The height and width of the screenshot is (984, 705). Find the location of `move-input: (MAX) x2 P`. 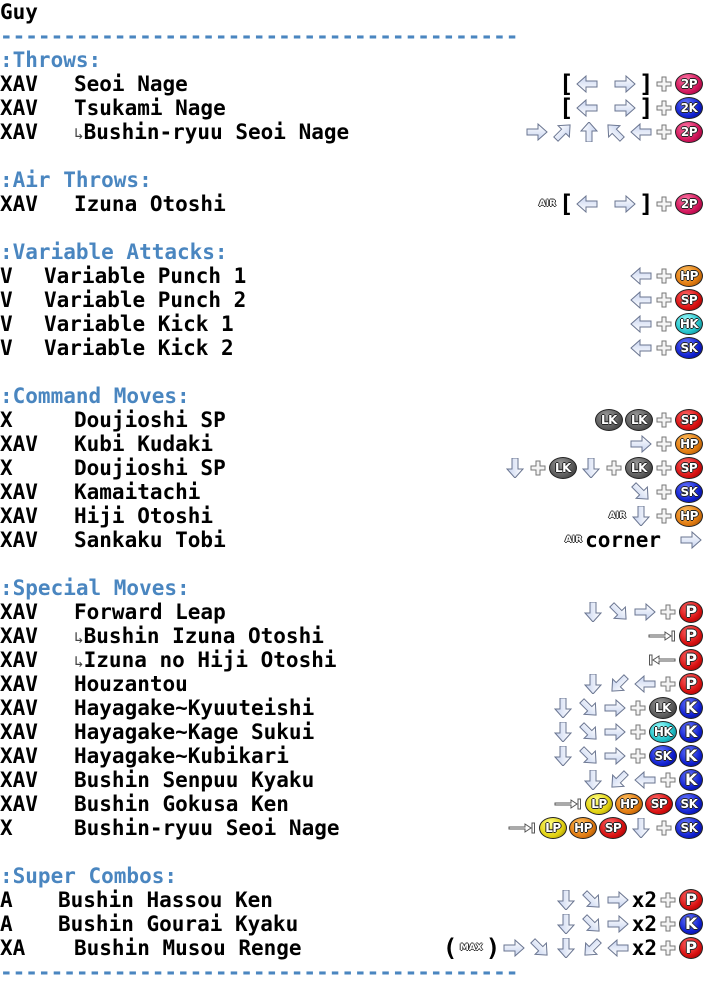

move-input: (MAX) x2 P is located at coordinates (573, 948).